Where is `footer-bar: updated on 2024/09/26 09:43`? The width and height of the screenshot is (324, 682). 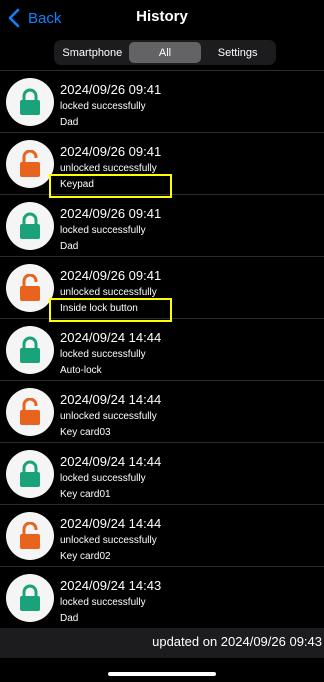
footer-bar: updated on 2024/09/26 09:43 is located at coordinates (162, 643).